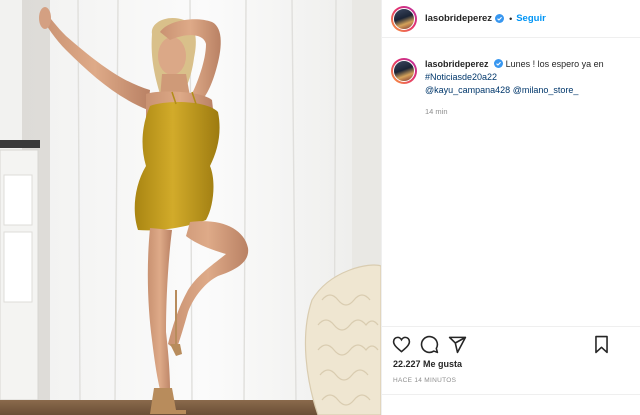 The width and height of the screenshot is (640, 415). I want to click on header-username: lasobrideperez, so click(458, 18).